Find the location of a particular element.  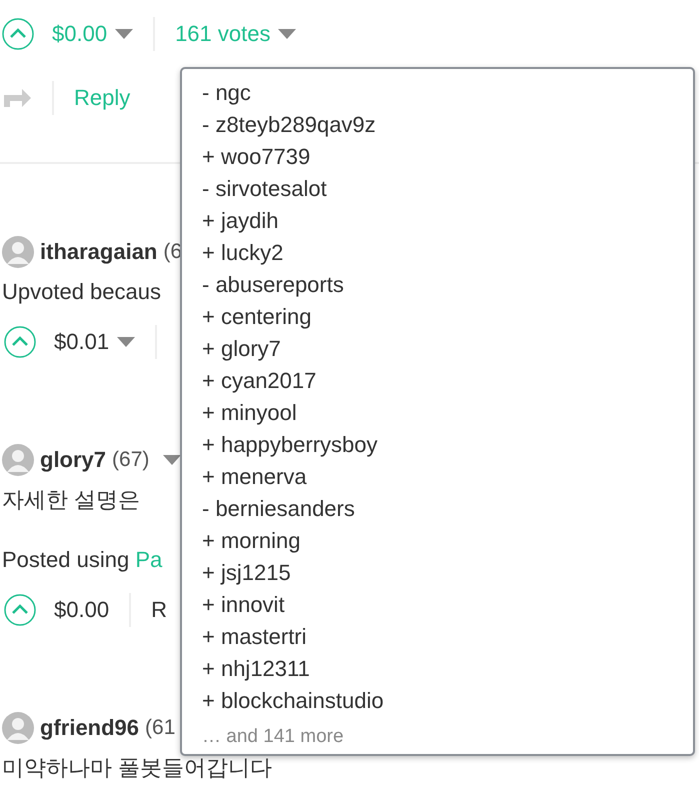

author-name: glory7 is located at coordinates (73, 460).